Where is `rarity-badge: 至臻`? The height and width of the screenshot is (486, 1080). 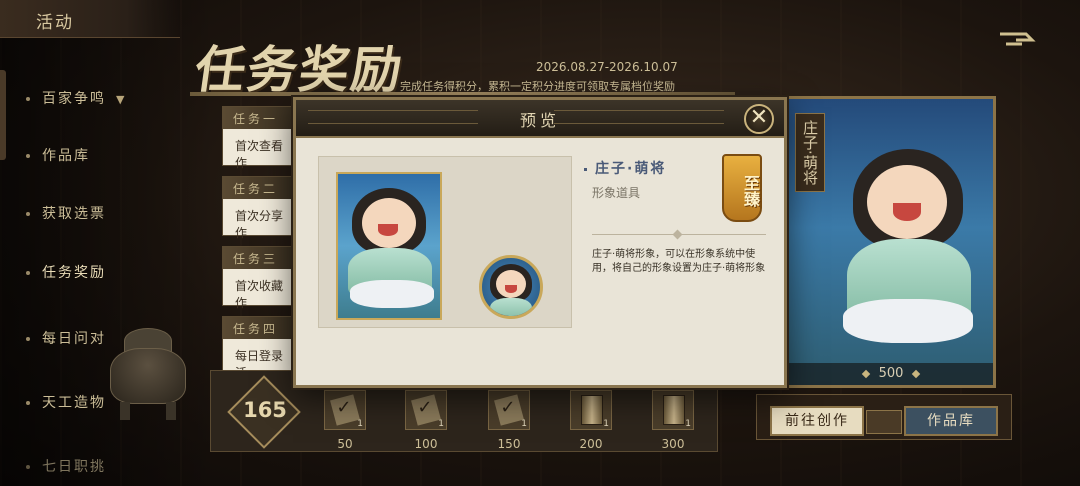 rarity-badge: 至臻 is located at coordinates (742, 188).